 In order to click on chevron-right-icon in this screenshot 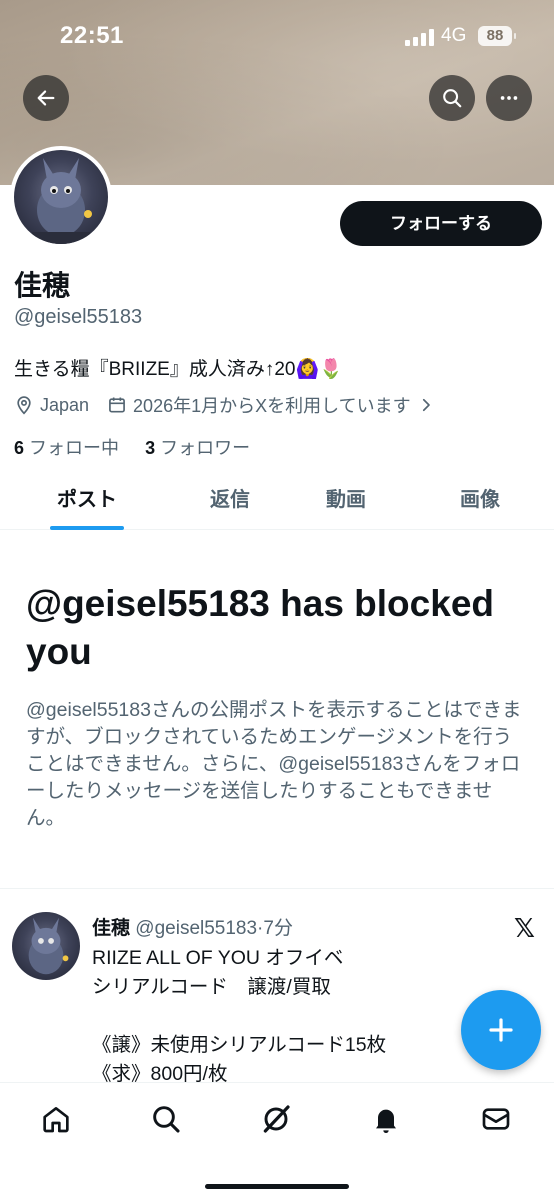, I will do `click(426, 405)`.